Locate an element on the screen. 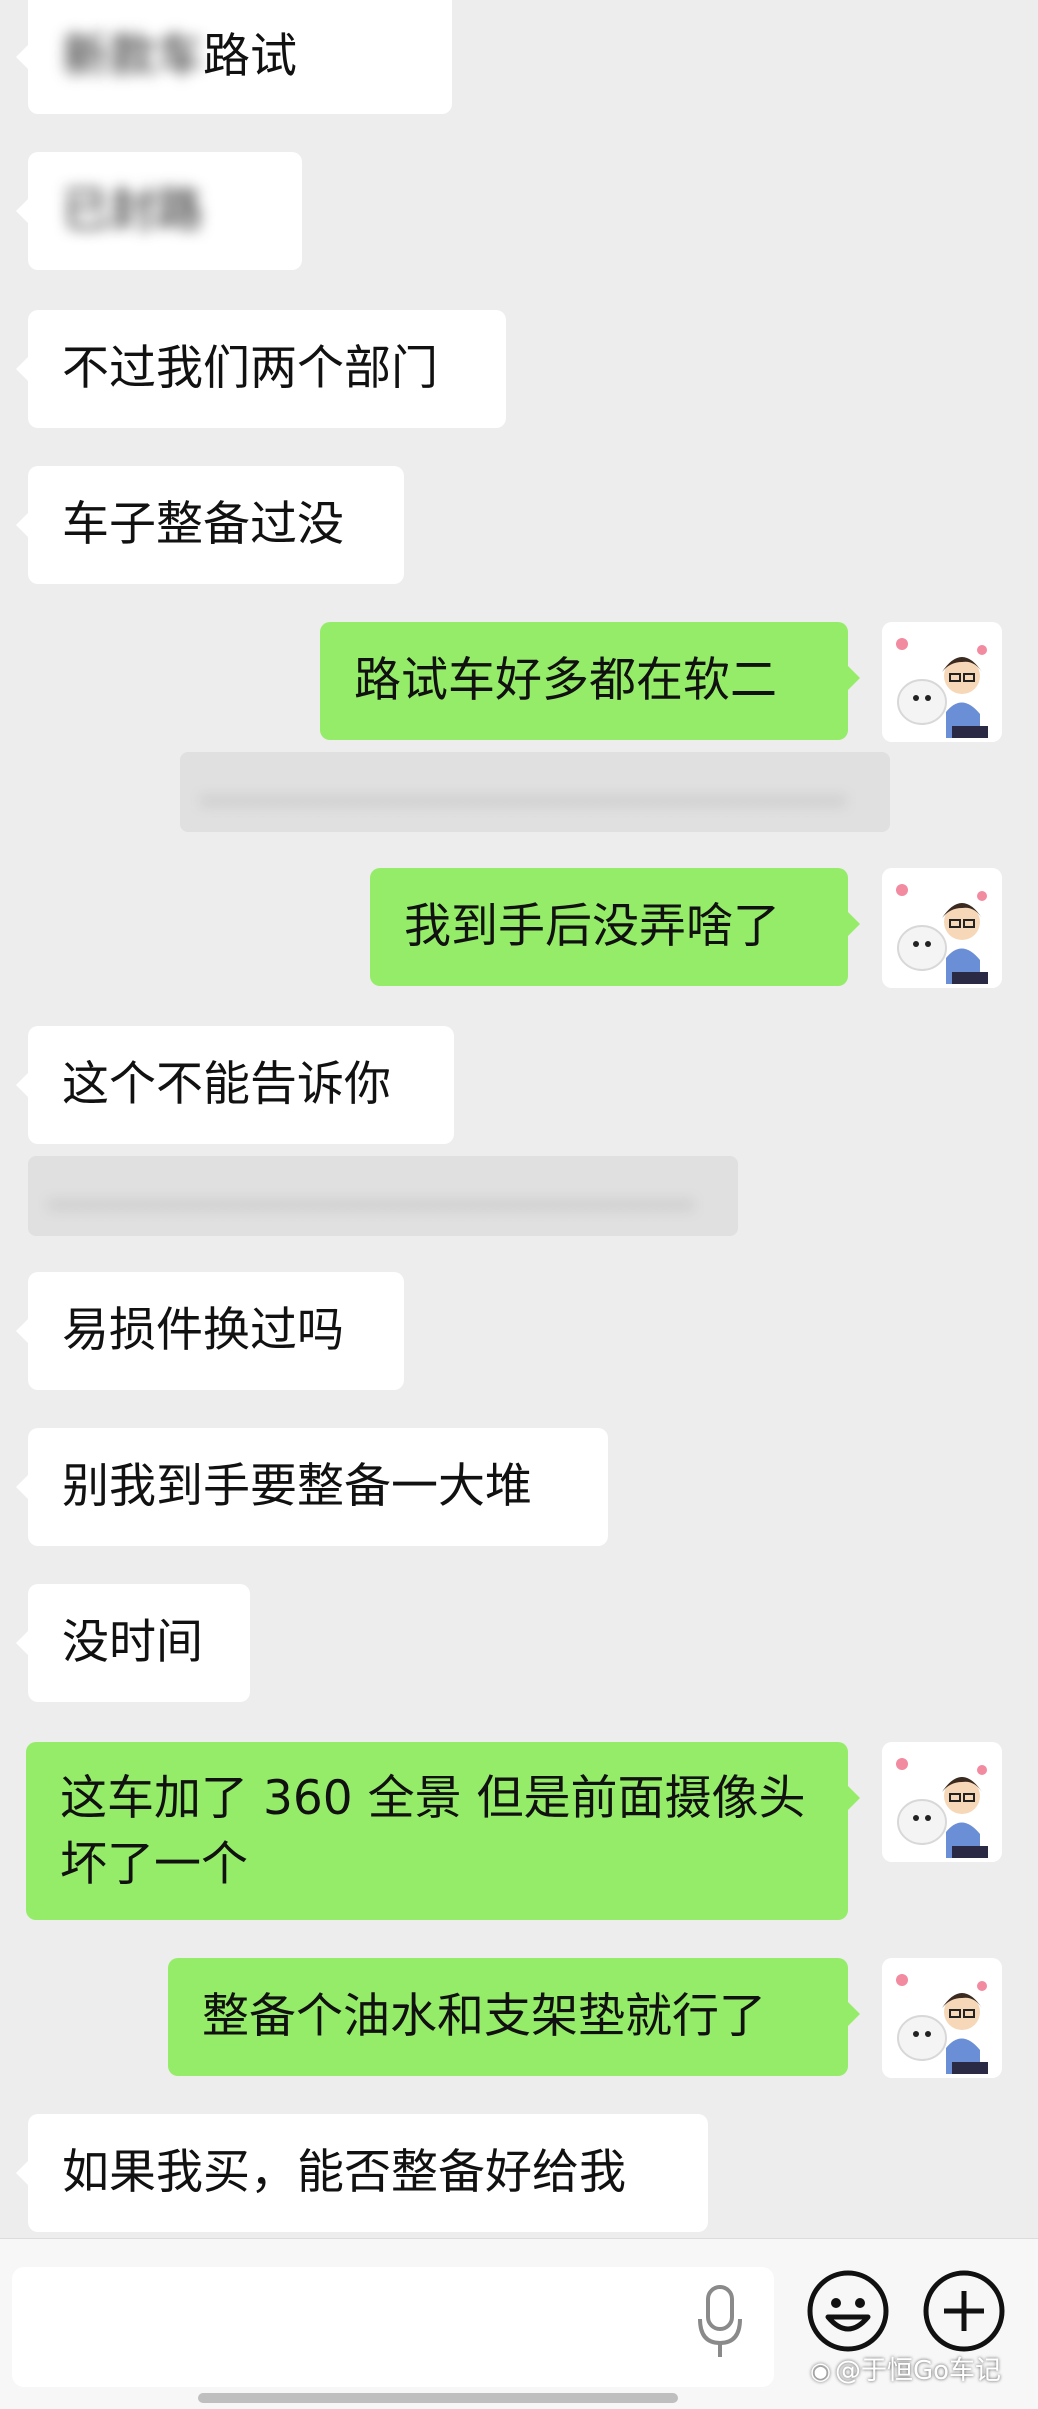 This screenshot has height=2409, width=1038. incoming-message-bubble: 别我到手要整备一大堆 is located at coordinates (312, 1487).